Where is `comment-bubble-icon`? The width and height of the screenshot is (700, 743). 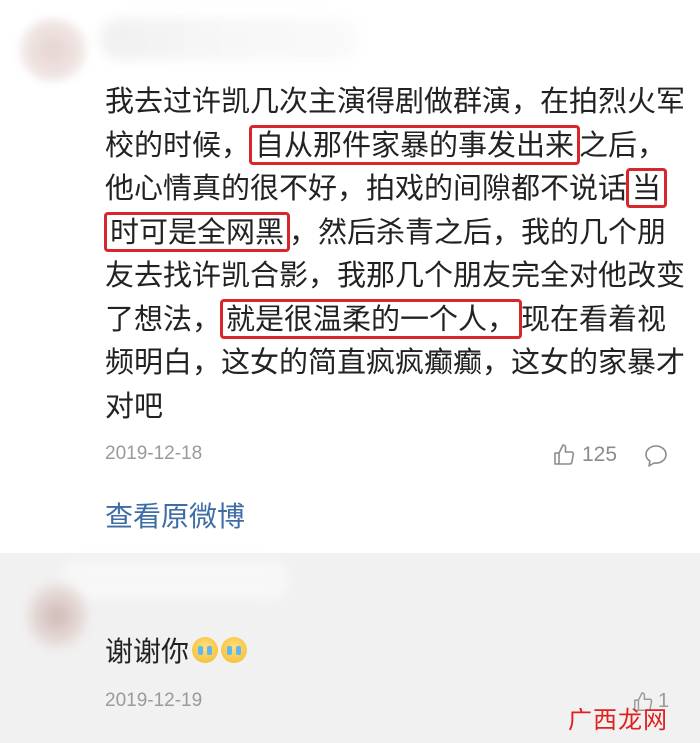
comment-bubble-icon is located at coordinates (656, 456).